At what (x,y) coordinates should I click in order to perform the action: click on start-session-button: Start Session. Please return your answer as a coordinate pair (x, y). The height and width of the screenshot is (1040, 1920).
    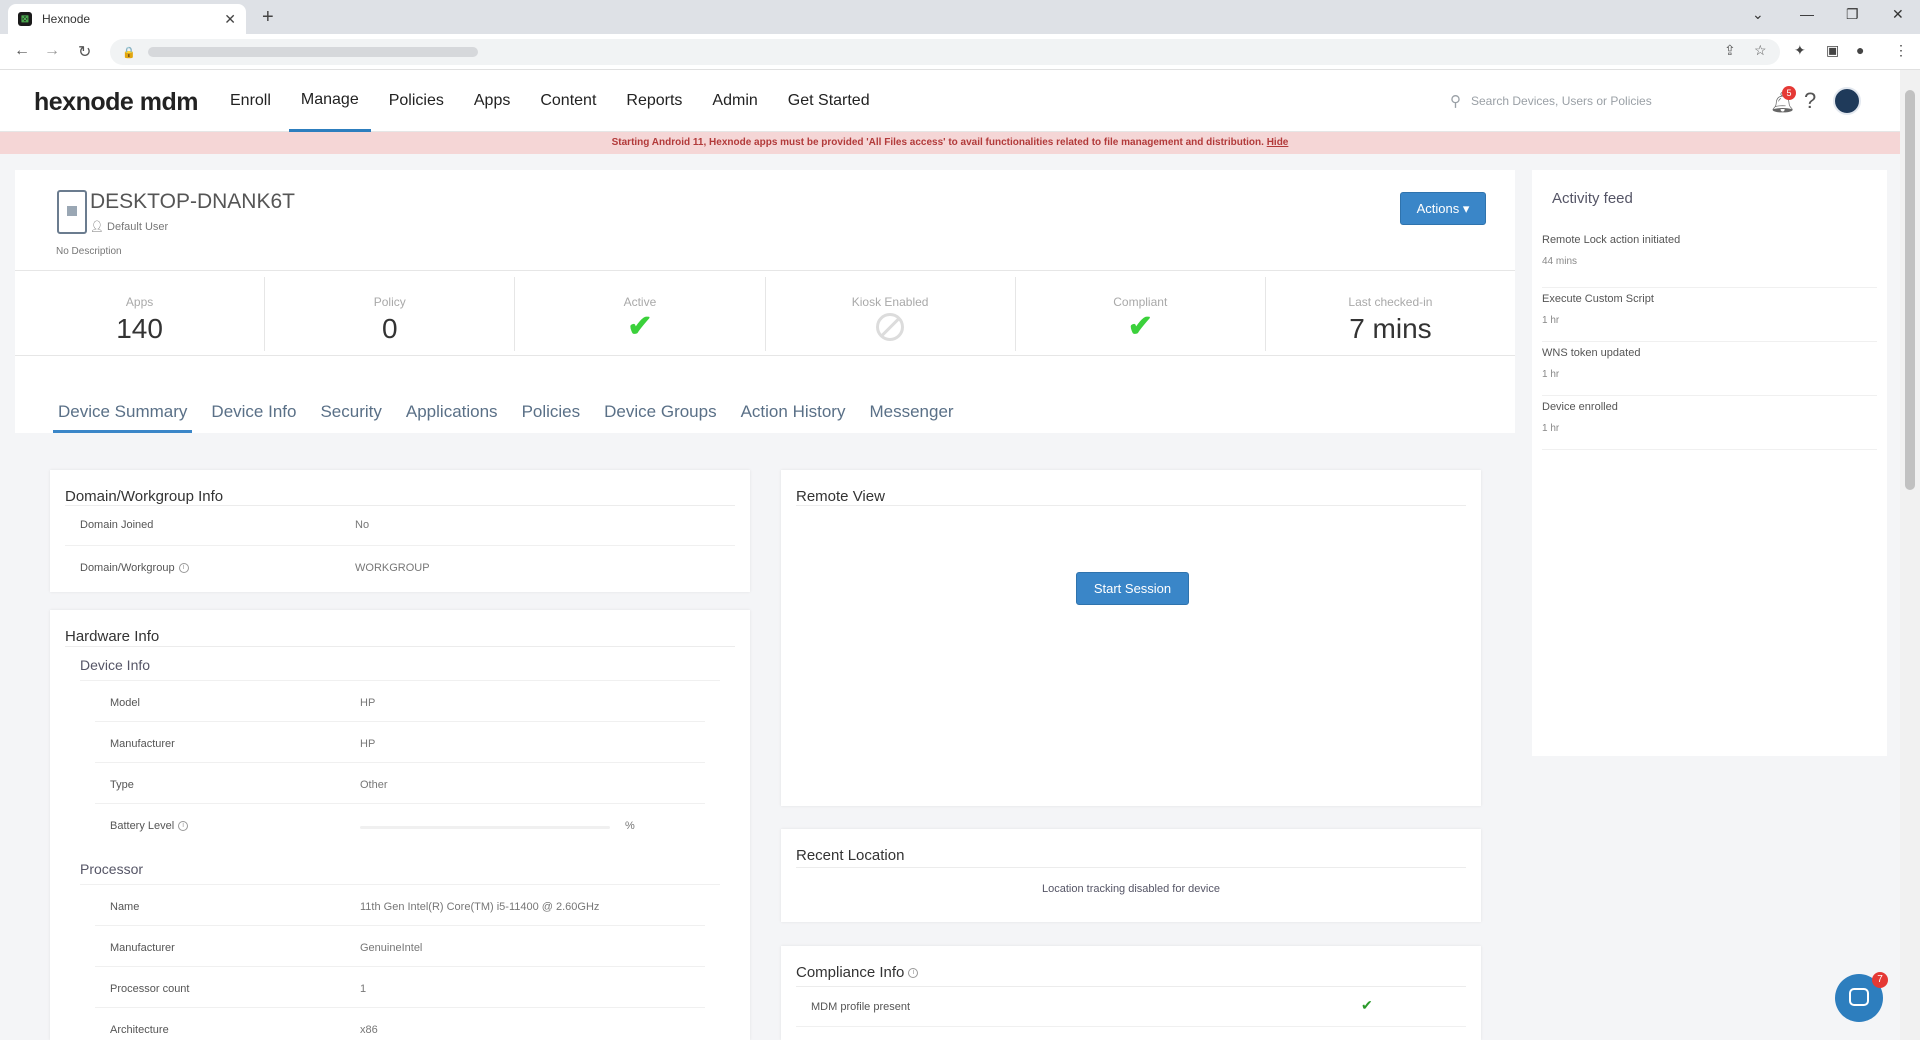
    Looking at the image, I should click on (1132, 588).